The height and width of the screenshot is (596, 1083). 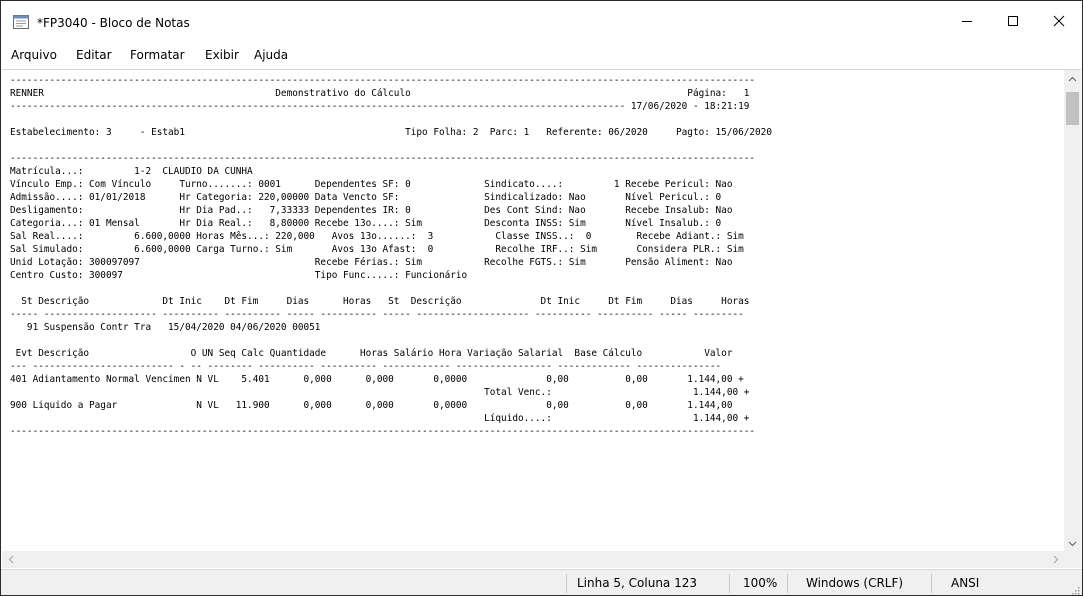 I want to click on minimize-button, so click(x=967, y=21).